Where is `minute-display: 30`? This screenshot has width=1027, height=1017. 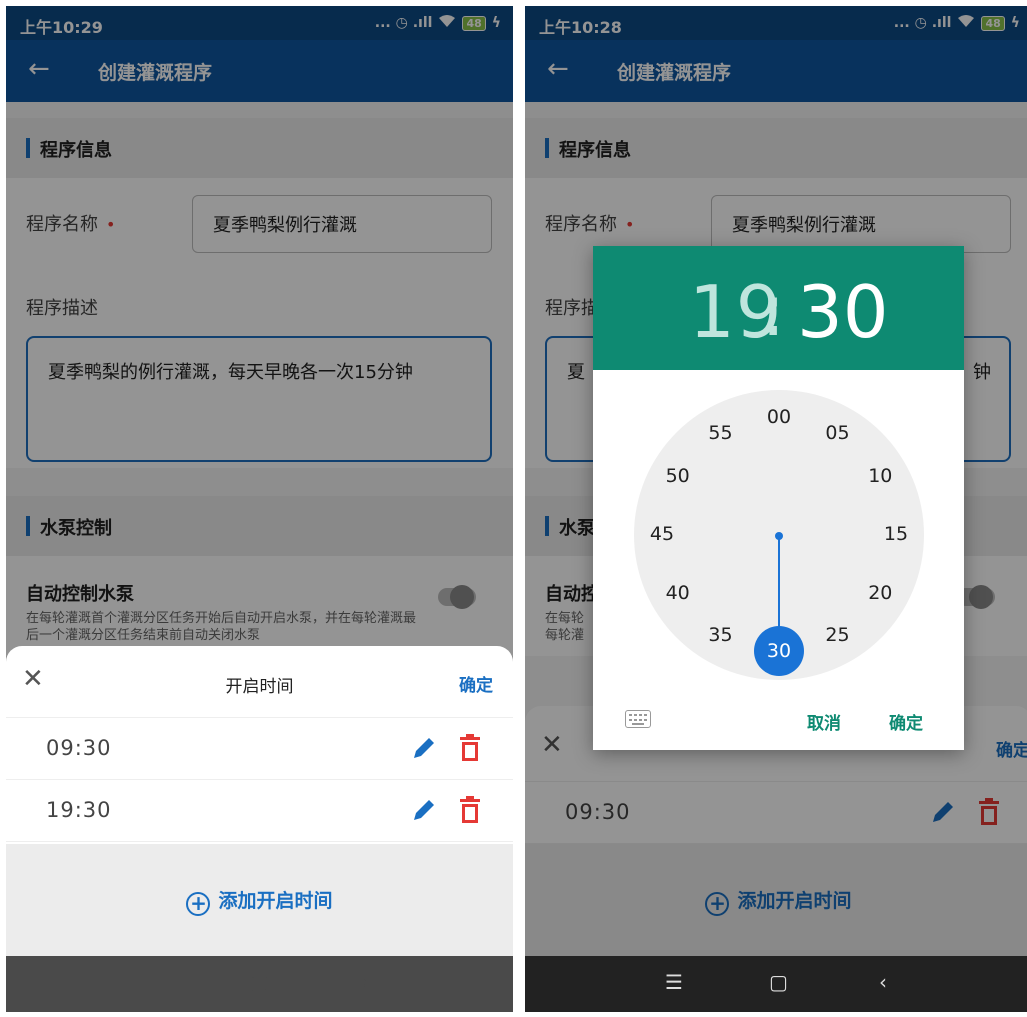 minute-display: 30 is located at coordinates (843, 312).